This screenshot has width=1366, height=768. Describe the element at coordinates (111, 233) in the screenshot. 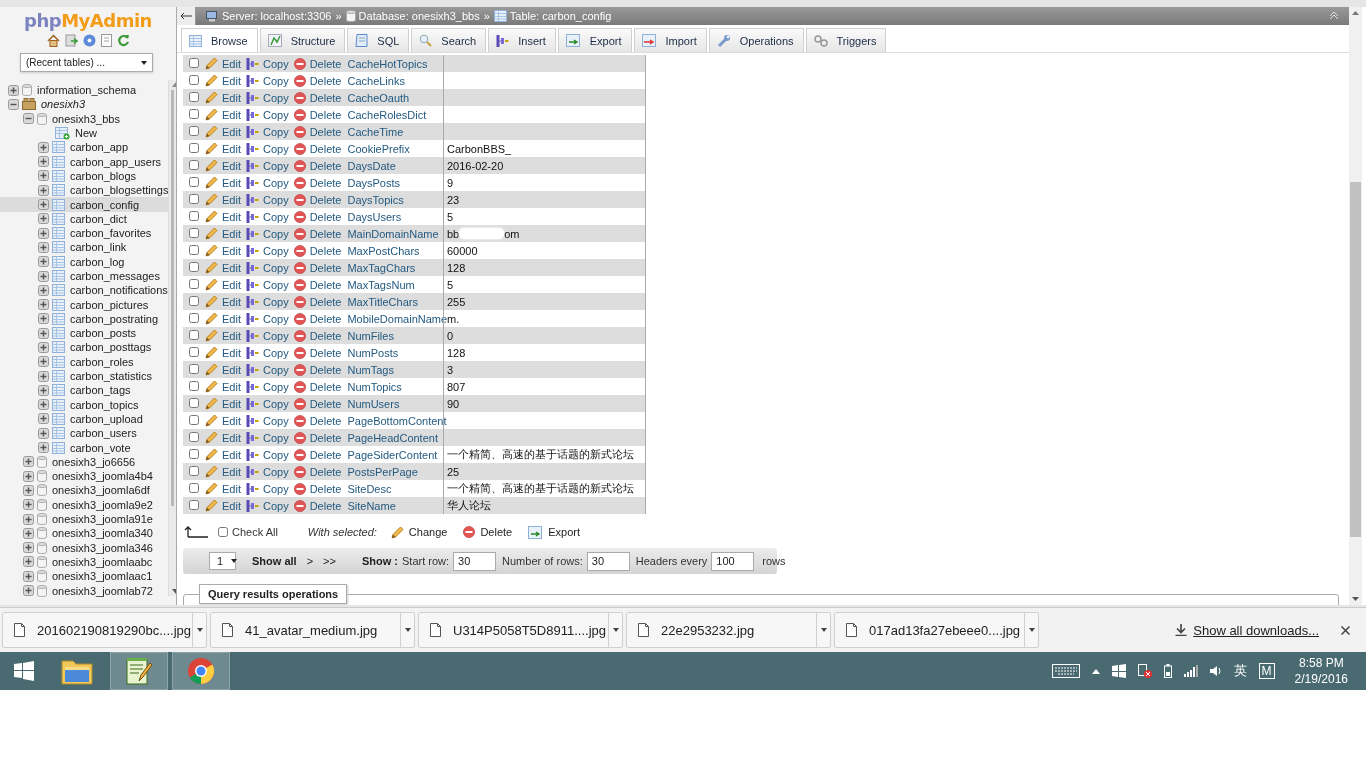

I see `tree-item: carbon_favorites` at that location.